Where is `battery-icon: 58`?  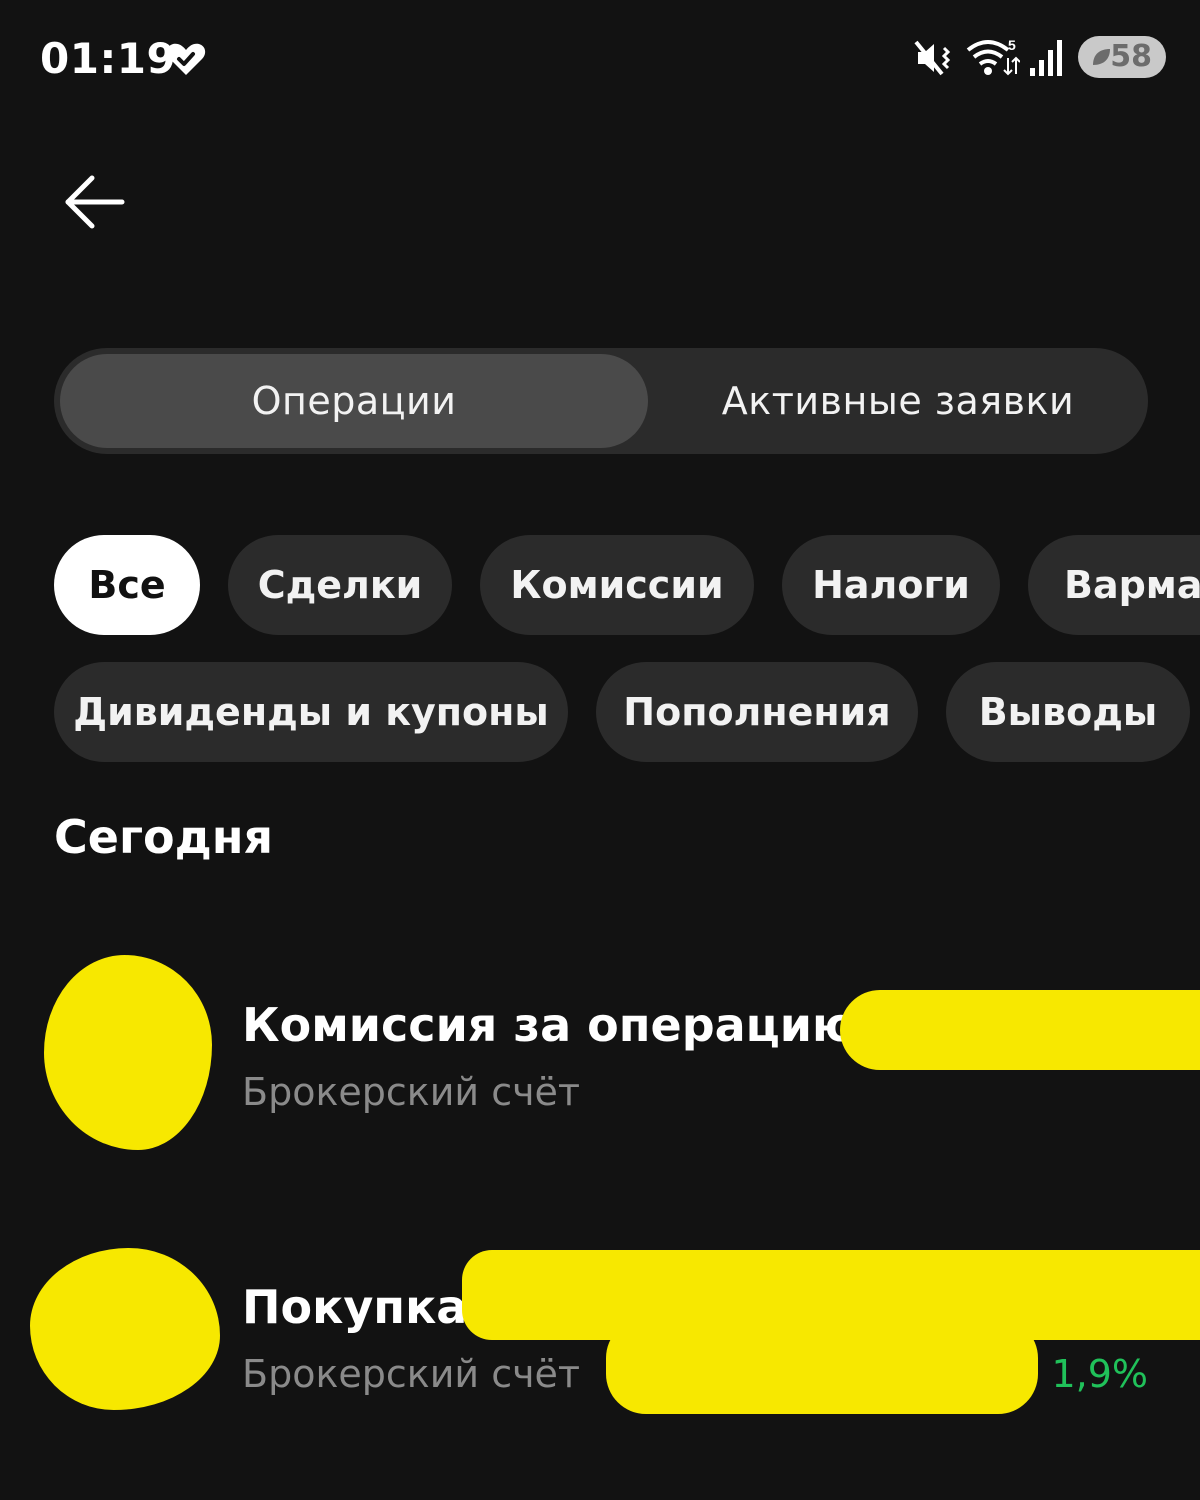 battery-icon: 58 is located at coordinates (1122, 57).